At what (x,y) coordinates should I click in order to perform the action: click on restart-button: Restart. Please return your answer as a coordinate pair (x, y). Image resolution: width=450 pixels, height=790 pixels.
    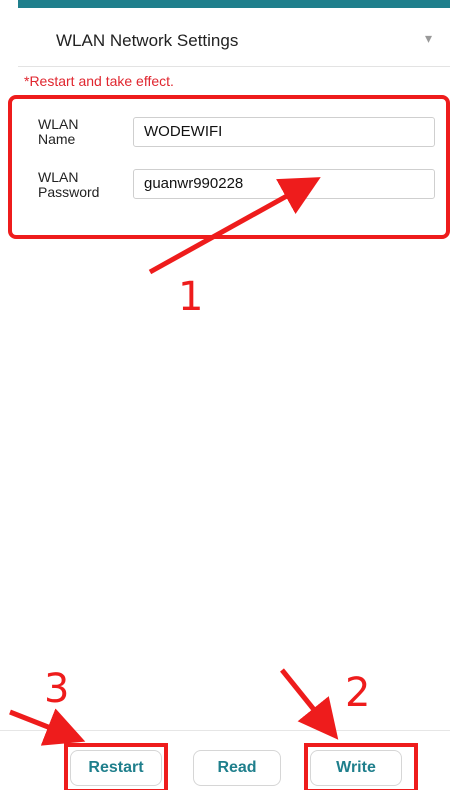
    Looking at the image, I should click on (116, 768).